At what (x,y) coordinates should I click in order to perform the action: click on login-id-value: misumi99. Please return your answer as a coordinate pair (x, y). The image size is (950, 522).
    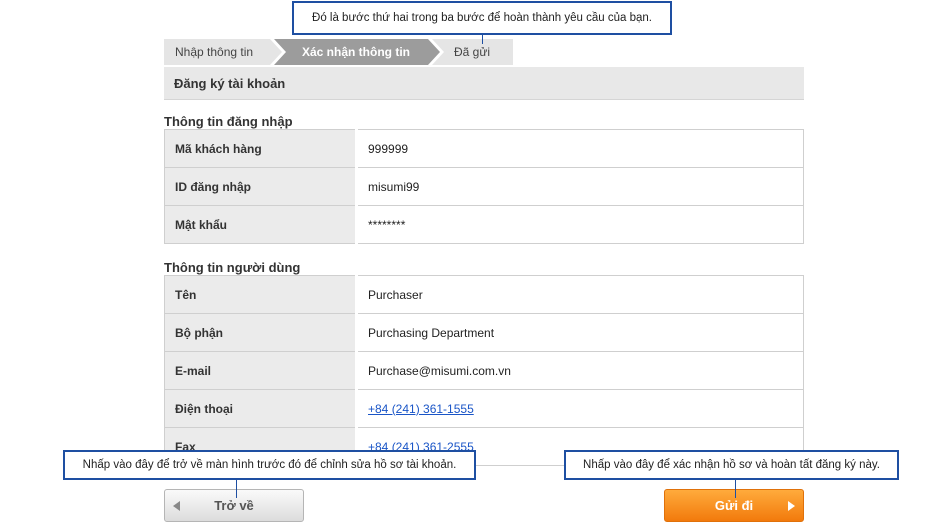
    Looking at the image, I should click on (580, 186).